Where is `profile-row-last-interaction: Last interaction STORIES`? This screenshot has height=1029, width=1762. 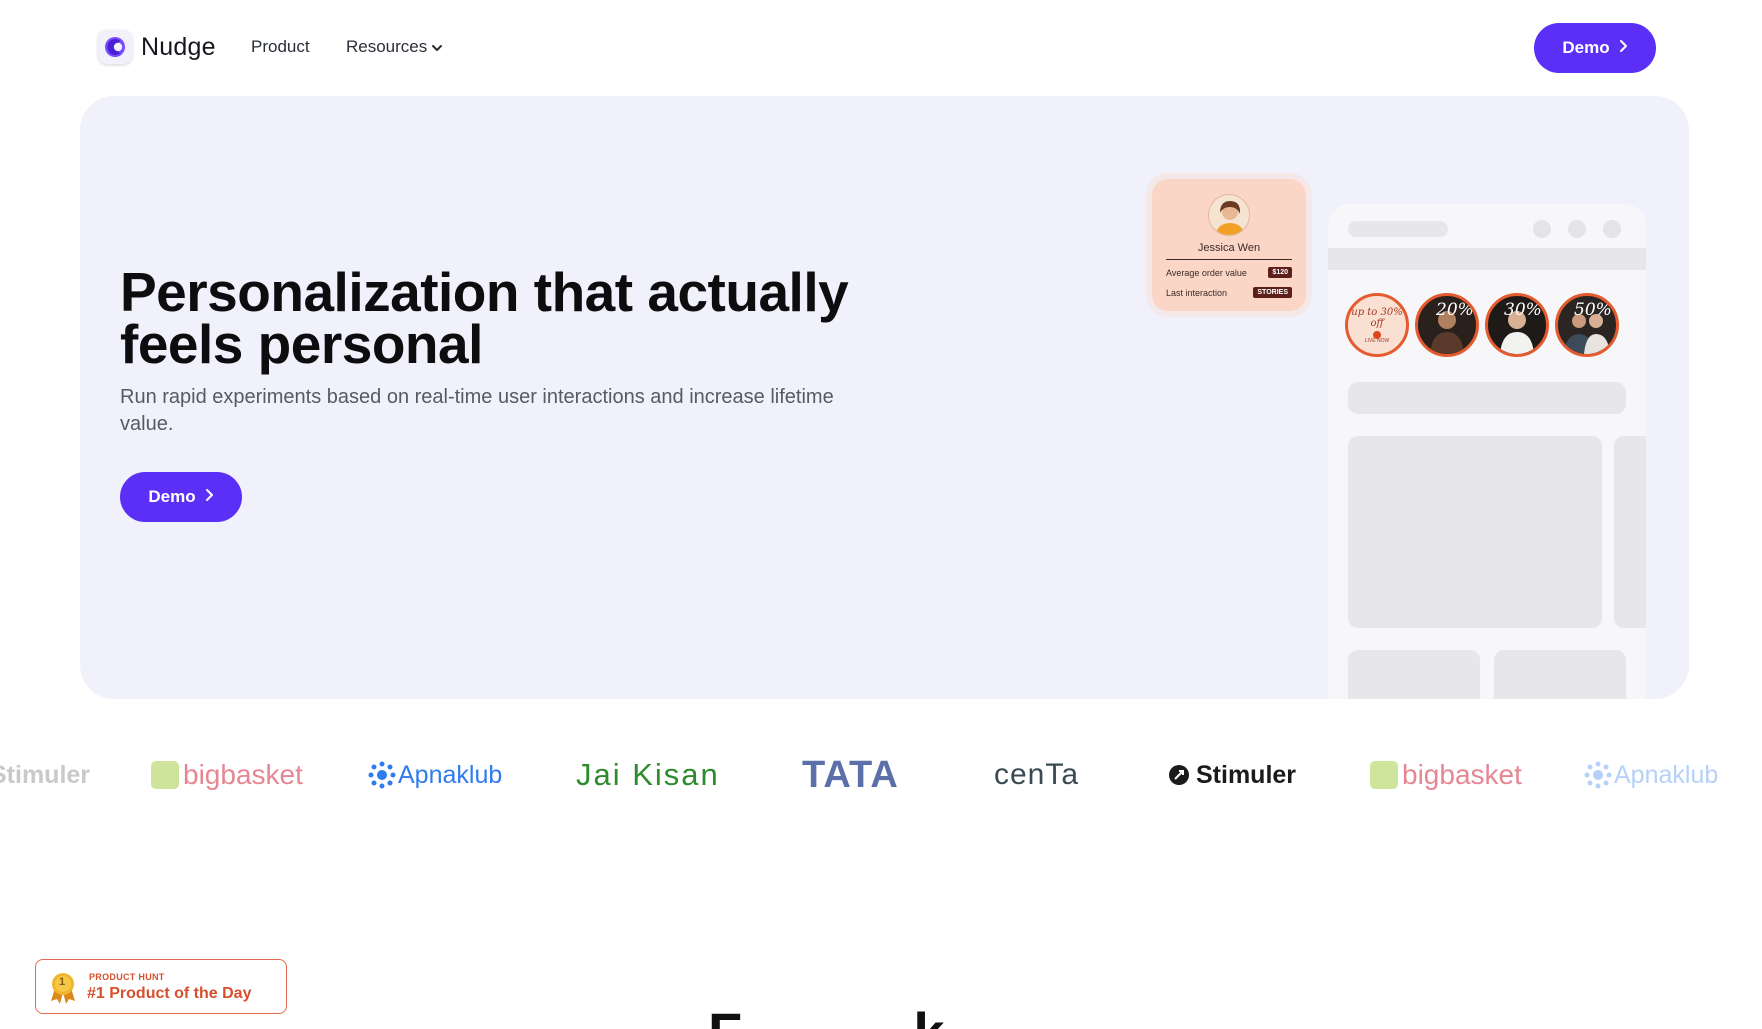
profile-row-last-interaction: Last interaction STORIES is located at coordinates (1229, 292).